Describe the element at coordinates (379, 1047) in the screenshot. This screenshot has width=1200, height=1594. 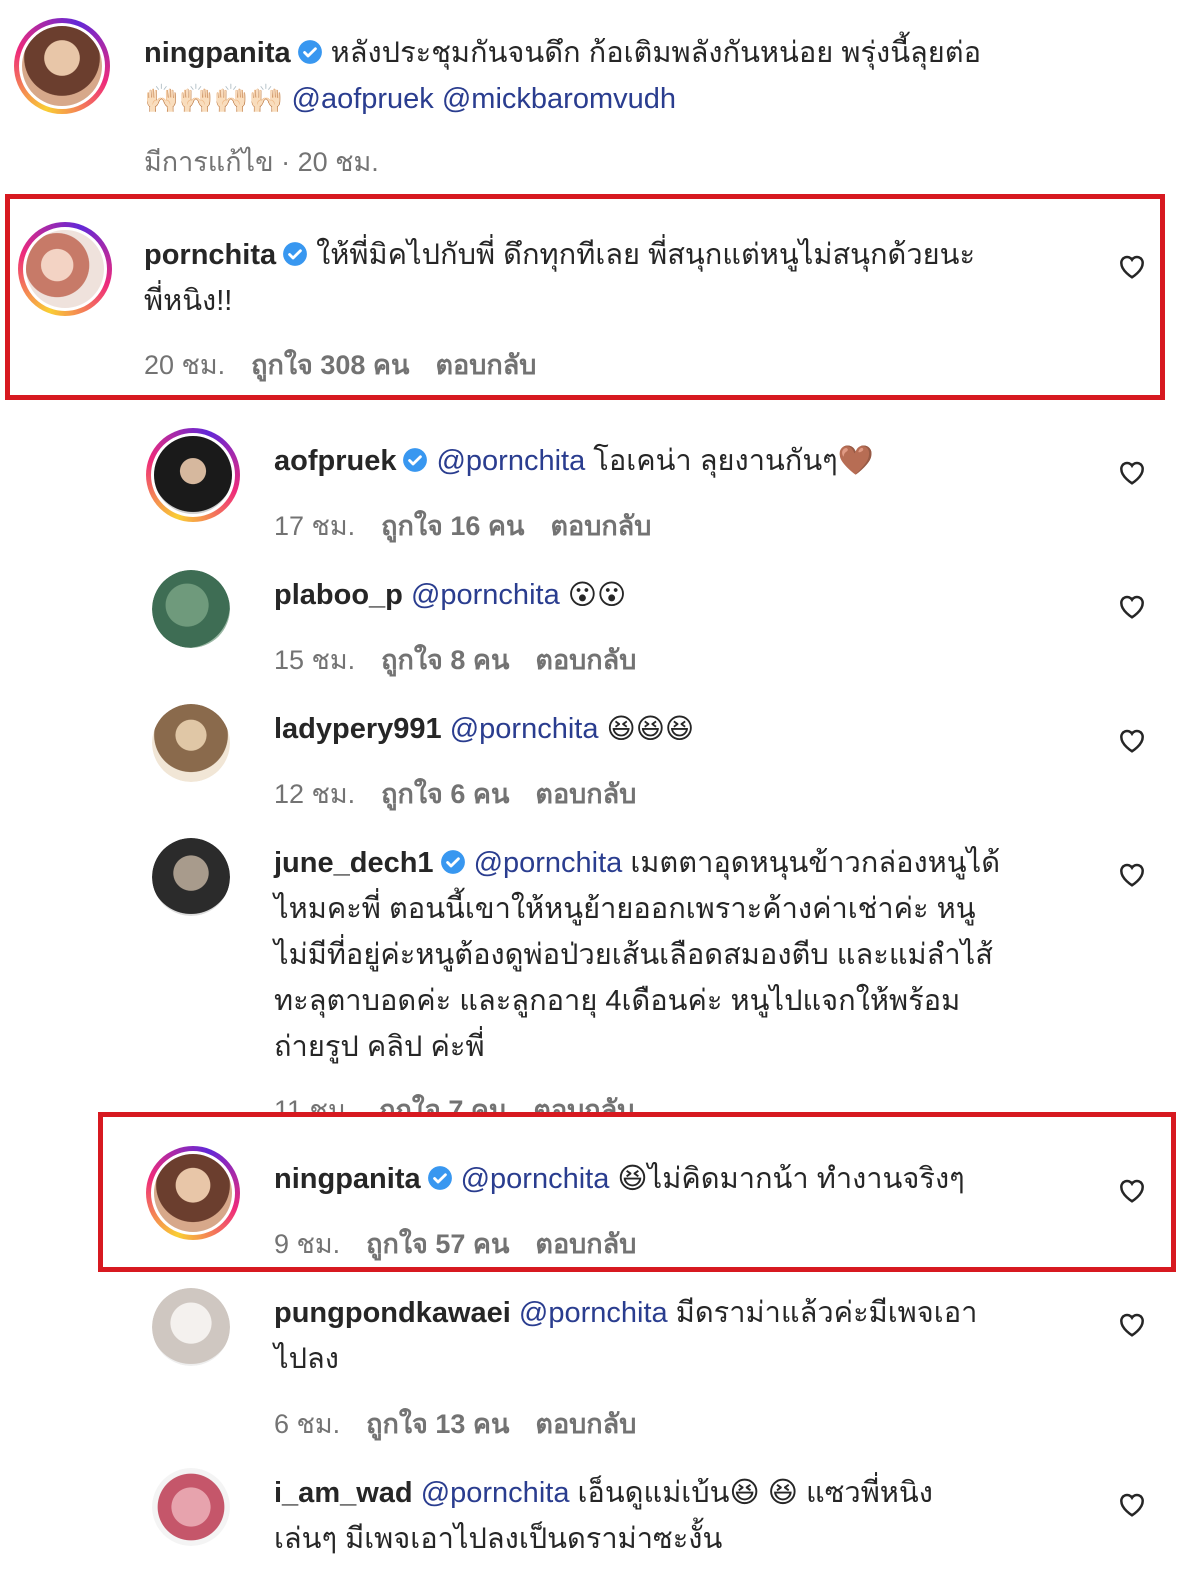
I see `comment-text-line: ถ่ายรูป คลิป ค่ะพี่` at that location.